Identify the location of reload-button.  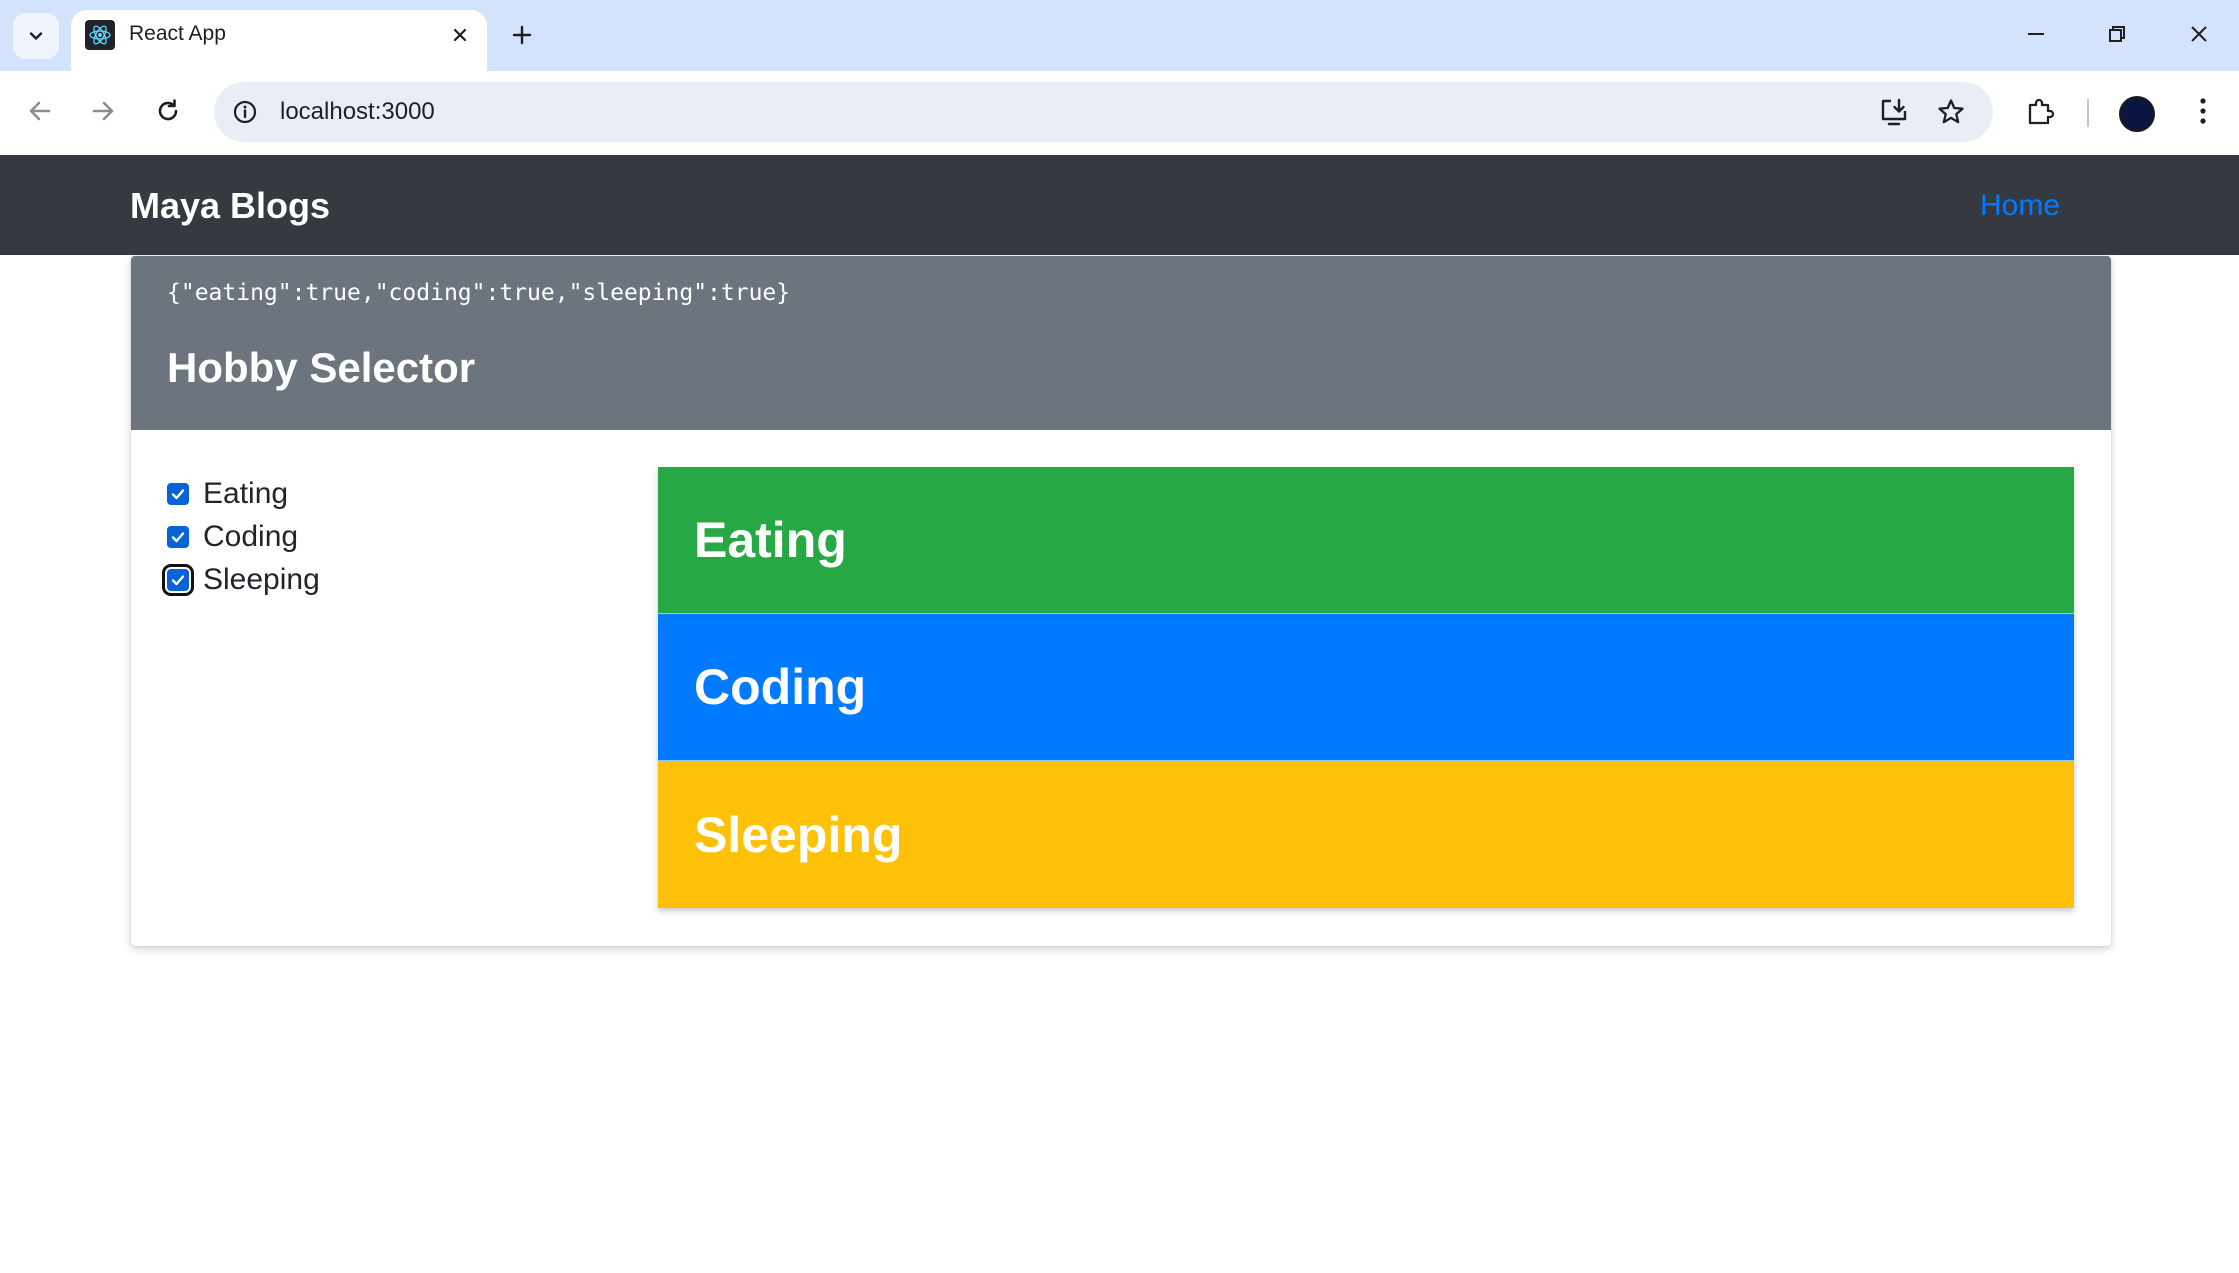
(168, 111).